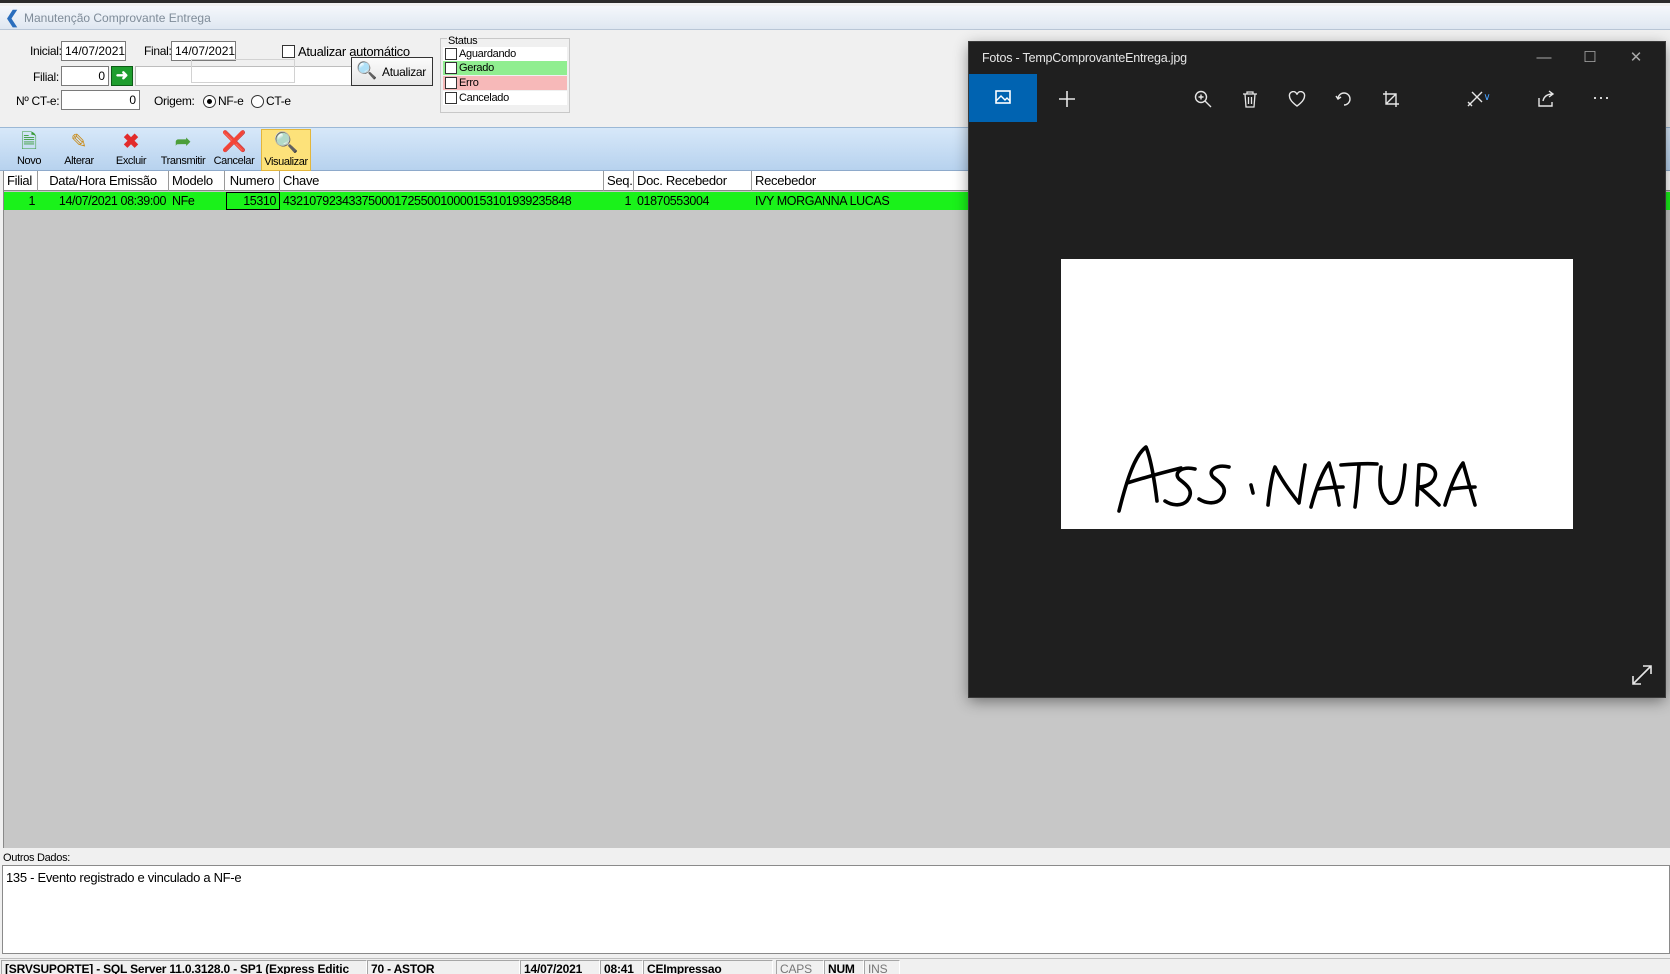  I want to click on share-button, so click(1546, 98).